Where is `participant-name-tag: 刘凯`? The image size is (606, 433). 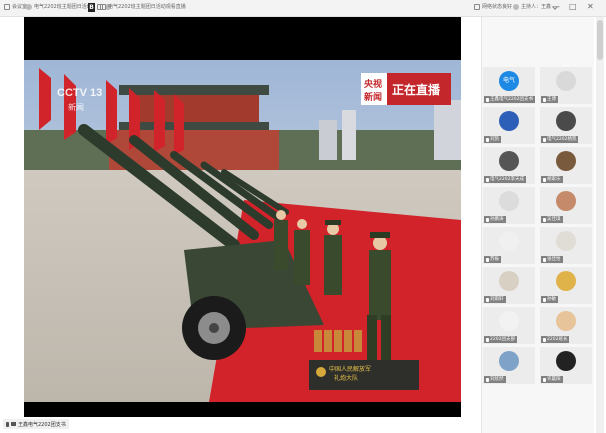
participant-name-tag: 刘凯 is located at coordinates (492, 139).